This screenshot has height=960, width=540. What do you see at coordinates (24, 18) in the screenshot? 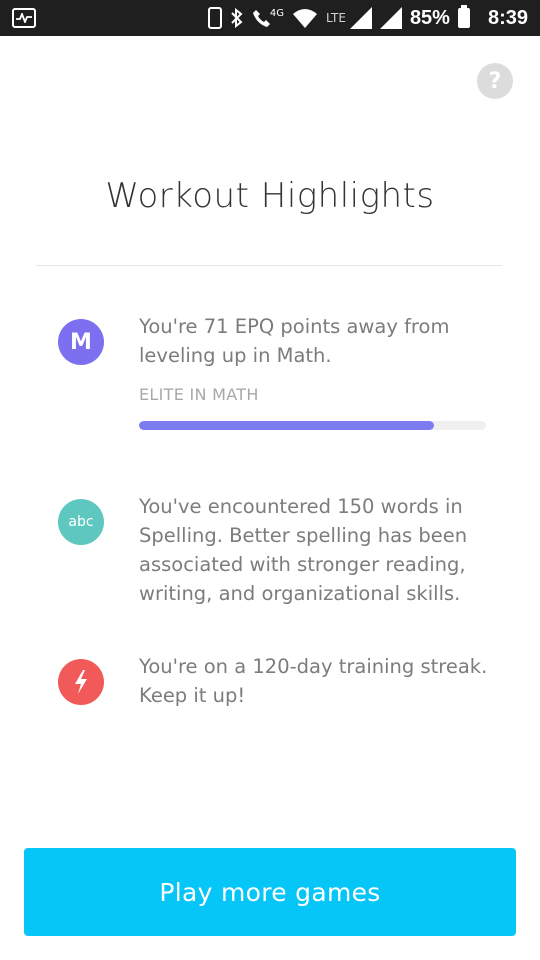
I see `activity-monitor-icon` at bounding box center [24, 18].